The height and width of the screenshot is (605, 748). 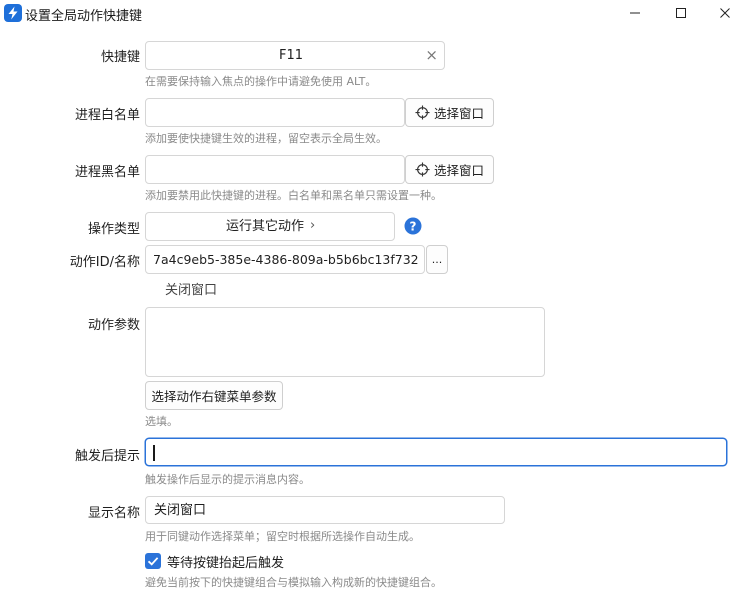 What do you see at coordinates (261, 81) in the screenshot?
I see `hotkey-hint: 在需要保持输入焦点的操作中请避免使用 ALT。` at bounding box center [261, 81].